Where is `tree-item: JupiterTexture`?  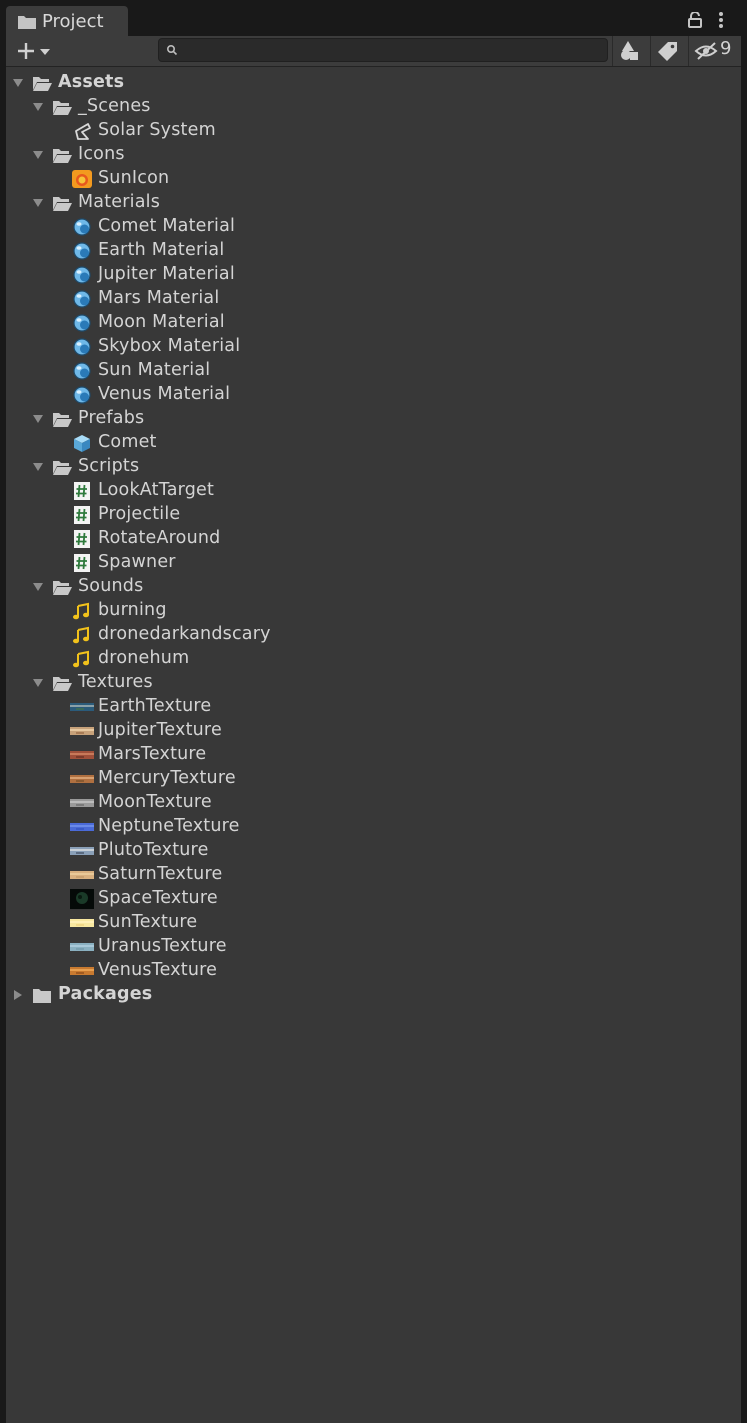
tree-item: JupiterTexture is located at coordinates (373, 731).